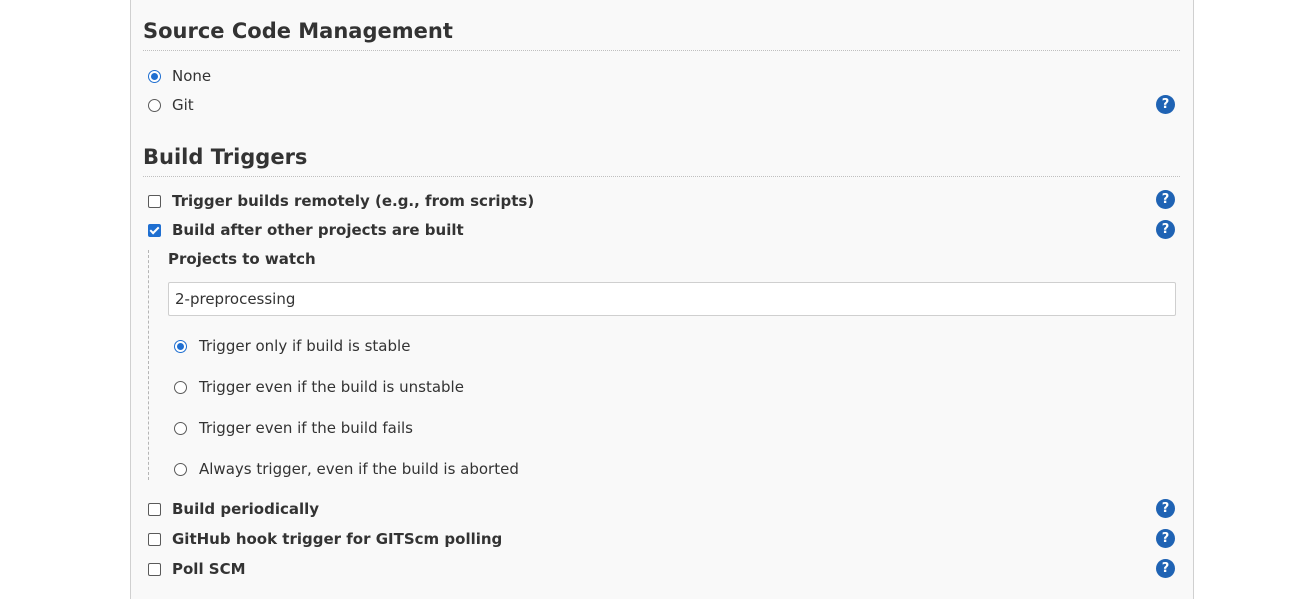  Describe the element at coordinates (298, 31) in the screenshot. I see `scm-section-title: Source Code Management` at that location.